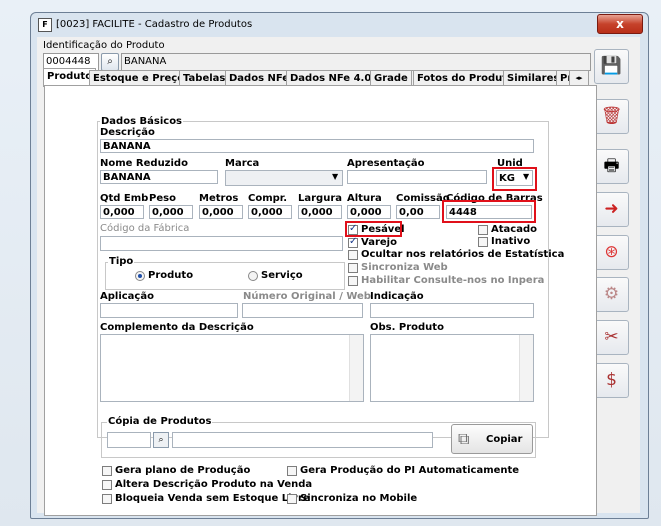 The width and height of the screenshot is (661, 526). What do you see at coordinates (533, 78) in the screenshot?
I see `tab-similares: Similares` at bounding box center [533, 78].